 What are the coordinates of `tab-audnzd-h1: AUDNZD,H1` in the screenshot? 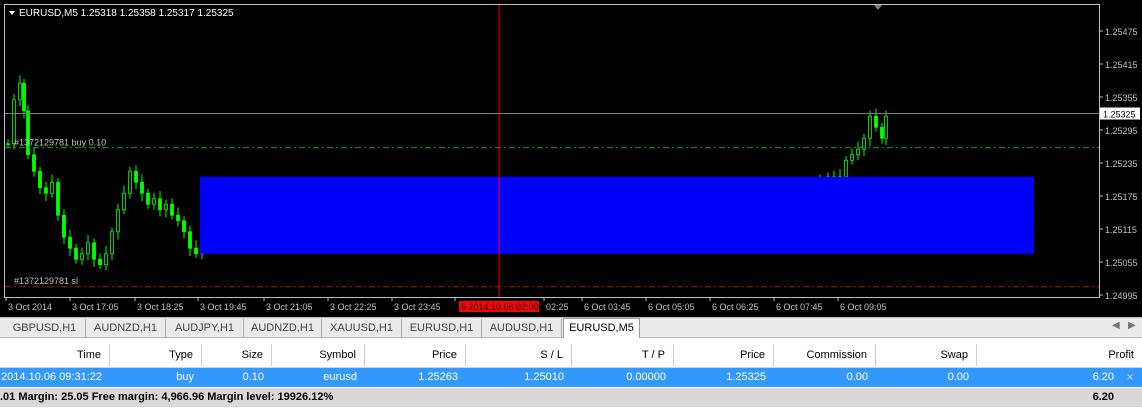 It's located at (126, 328).